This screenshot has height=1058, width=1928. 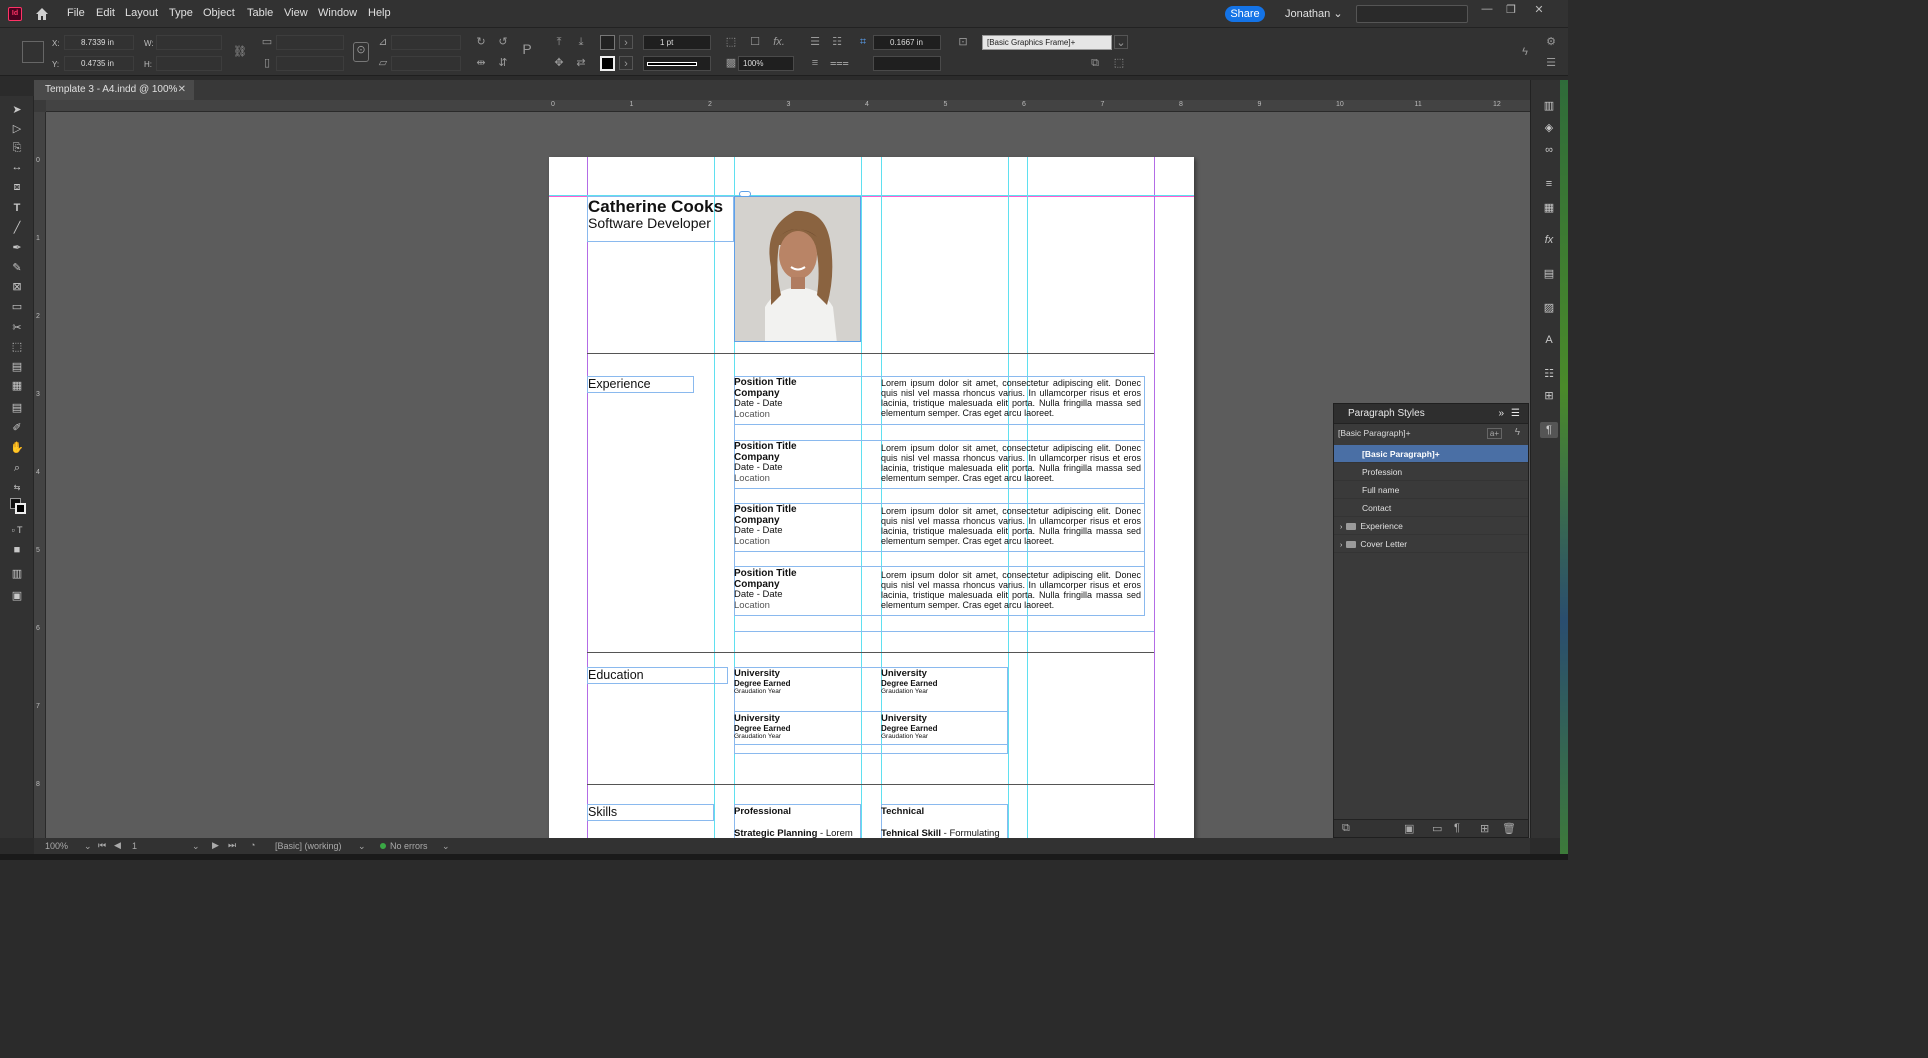 I want to click on content-collector-icon: ⧈, so click(x=17, y=187).